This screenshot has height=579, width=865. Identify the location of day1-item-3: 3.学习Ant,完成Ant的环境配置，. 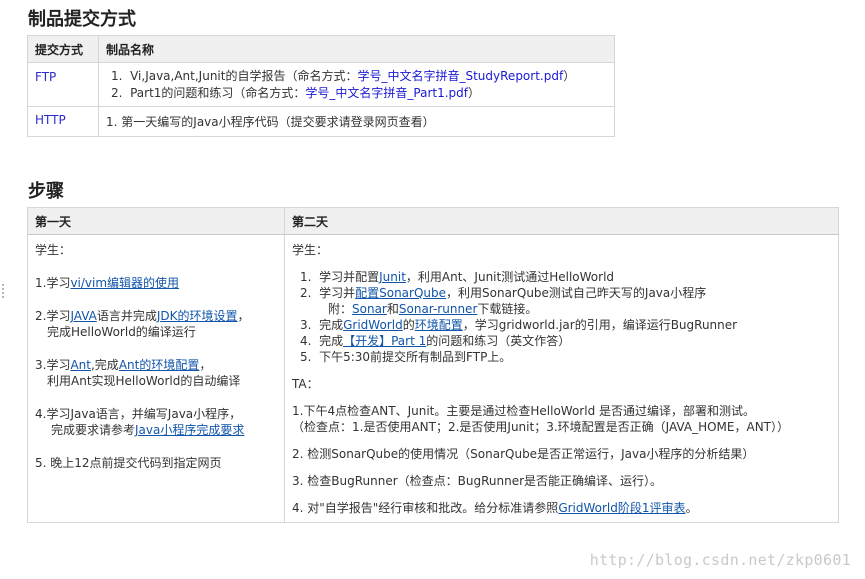
(123, 365).